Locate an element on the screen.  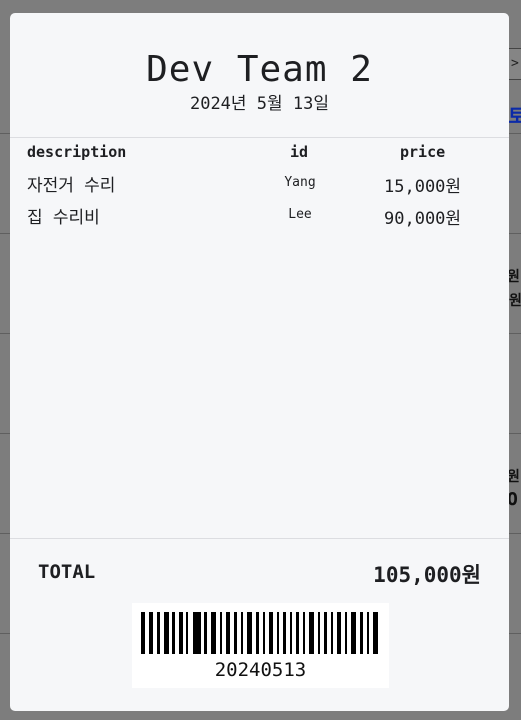
chevron-right-glyph: > is located at coordinates (515, 63).